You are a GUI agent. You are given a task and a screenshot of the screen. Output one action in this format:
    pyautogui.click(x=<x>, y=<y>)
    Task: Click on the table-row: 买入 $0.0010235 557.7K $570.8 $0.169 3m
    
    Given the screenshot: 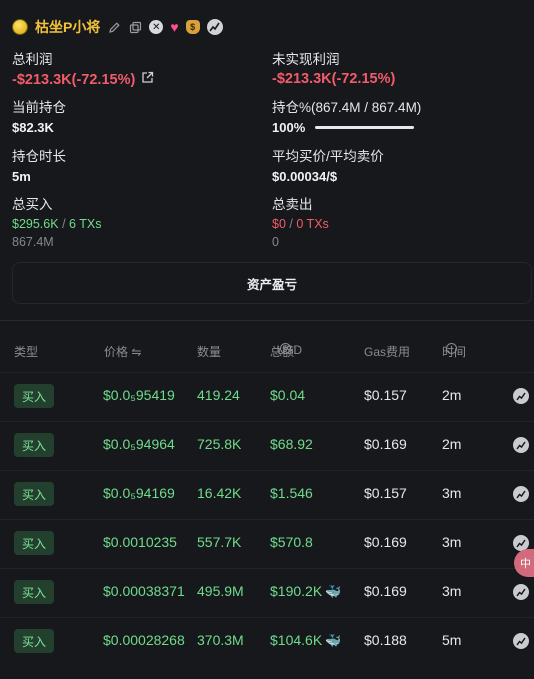 What is the action you would take?
    pyautogui.click(x=267, y=544)
    